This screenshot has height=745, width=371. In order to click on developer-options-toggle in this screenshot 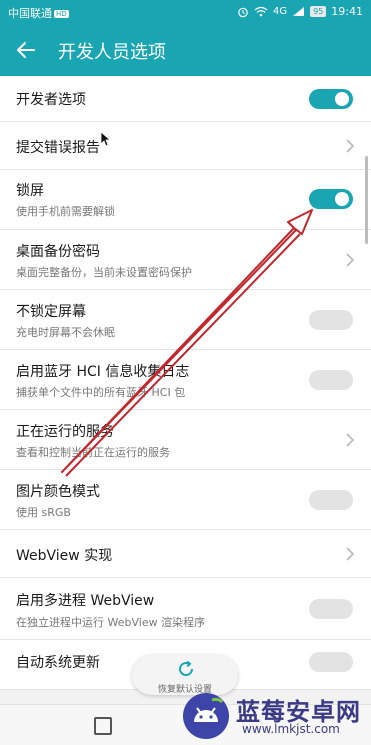, I will do `click(331, 99)`.